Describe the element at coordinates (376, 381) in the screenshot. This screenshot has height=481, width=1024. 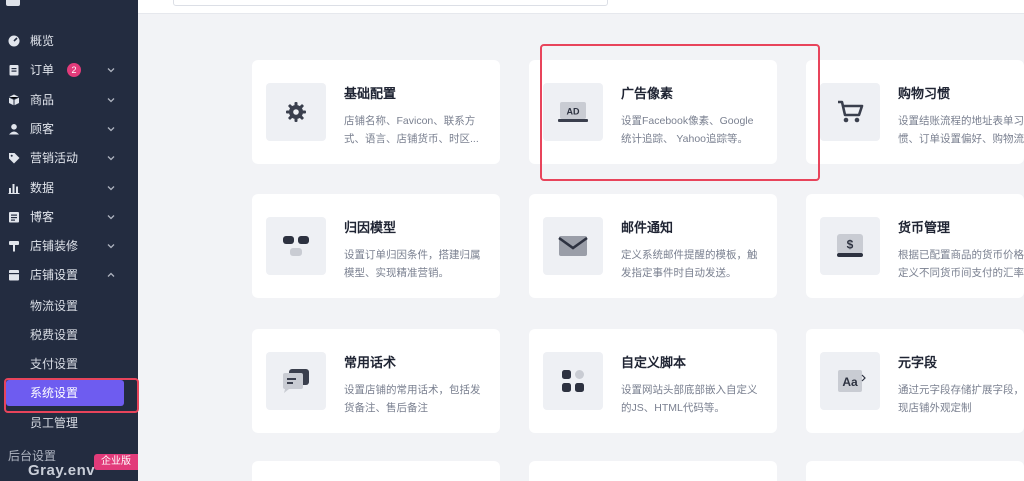
I see `settings-card-quick-replies: 常用话术 设置店铺的常用话术，包括发 货备注、售后备注` at that location.